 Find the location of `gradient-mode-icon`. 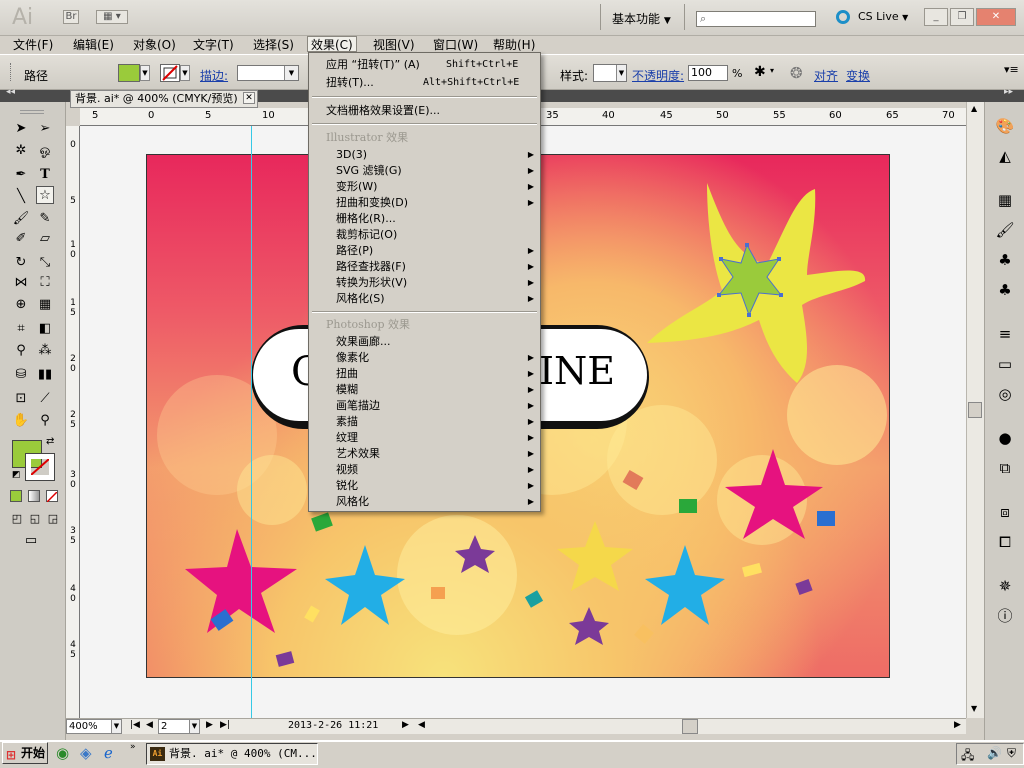

gradient-mode-icon is located at coordinates (34, 496).